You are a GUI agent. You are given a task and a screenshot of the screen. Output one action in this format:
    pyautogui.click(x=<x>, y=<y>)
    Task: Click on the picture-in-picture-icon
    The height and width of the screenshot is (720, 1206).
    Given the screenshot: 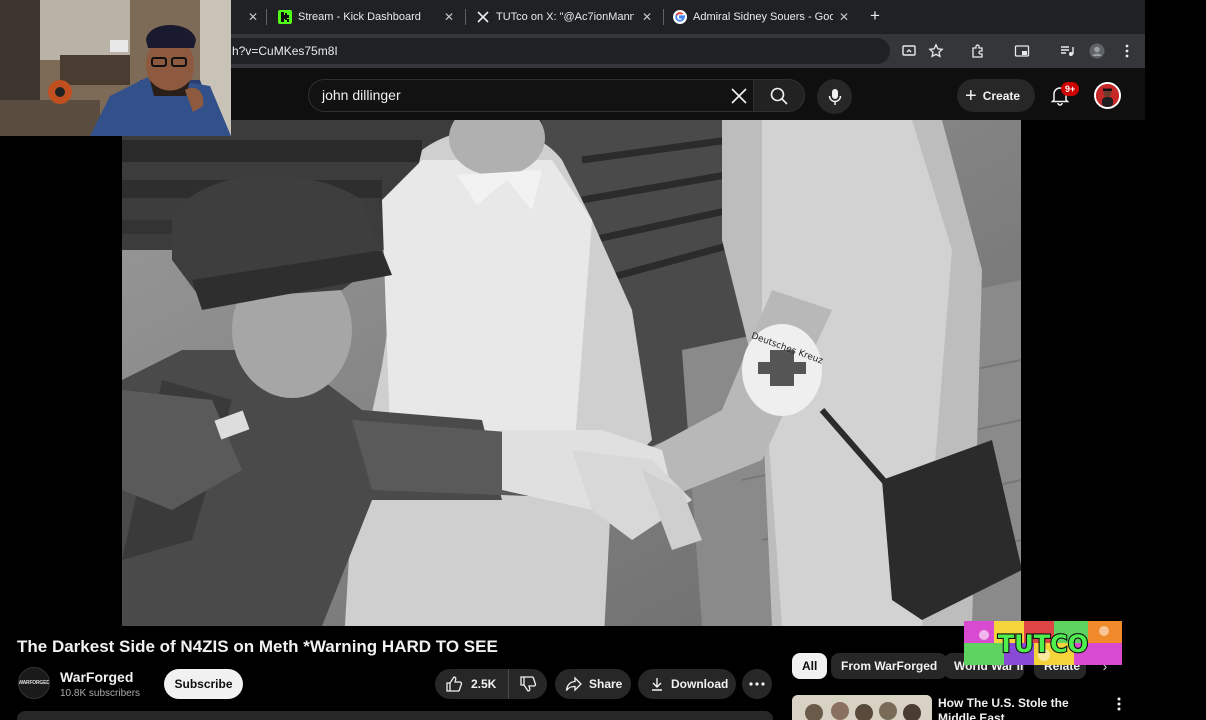 What is the action you would take?
    pyautogui.click(x=1022, y=51)
    